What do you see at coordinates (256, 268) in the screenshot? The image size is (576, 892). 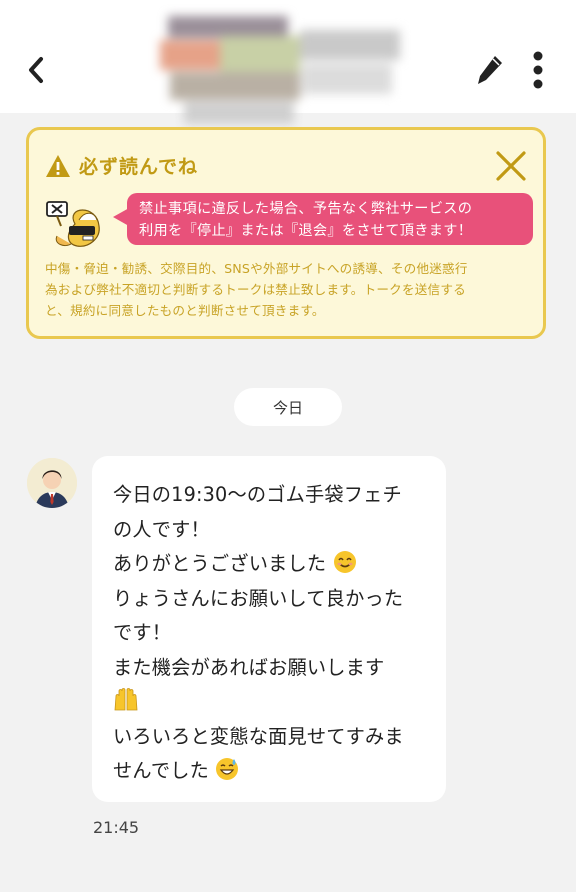 I see `notice-body-line: 中傷・脅迫・勧誘、交際目的、SNSや外部サイトへの誘導、その他迷惑行` at bounding box center [256, 268].